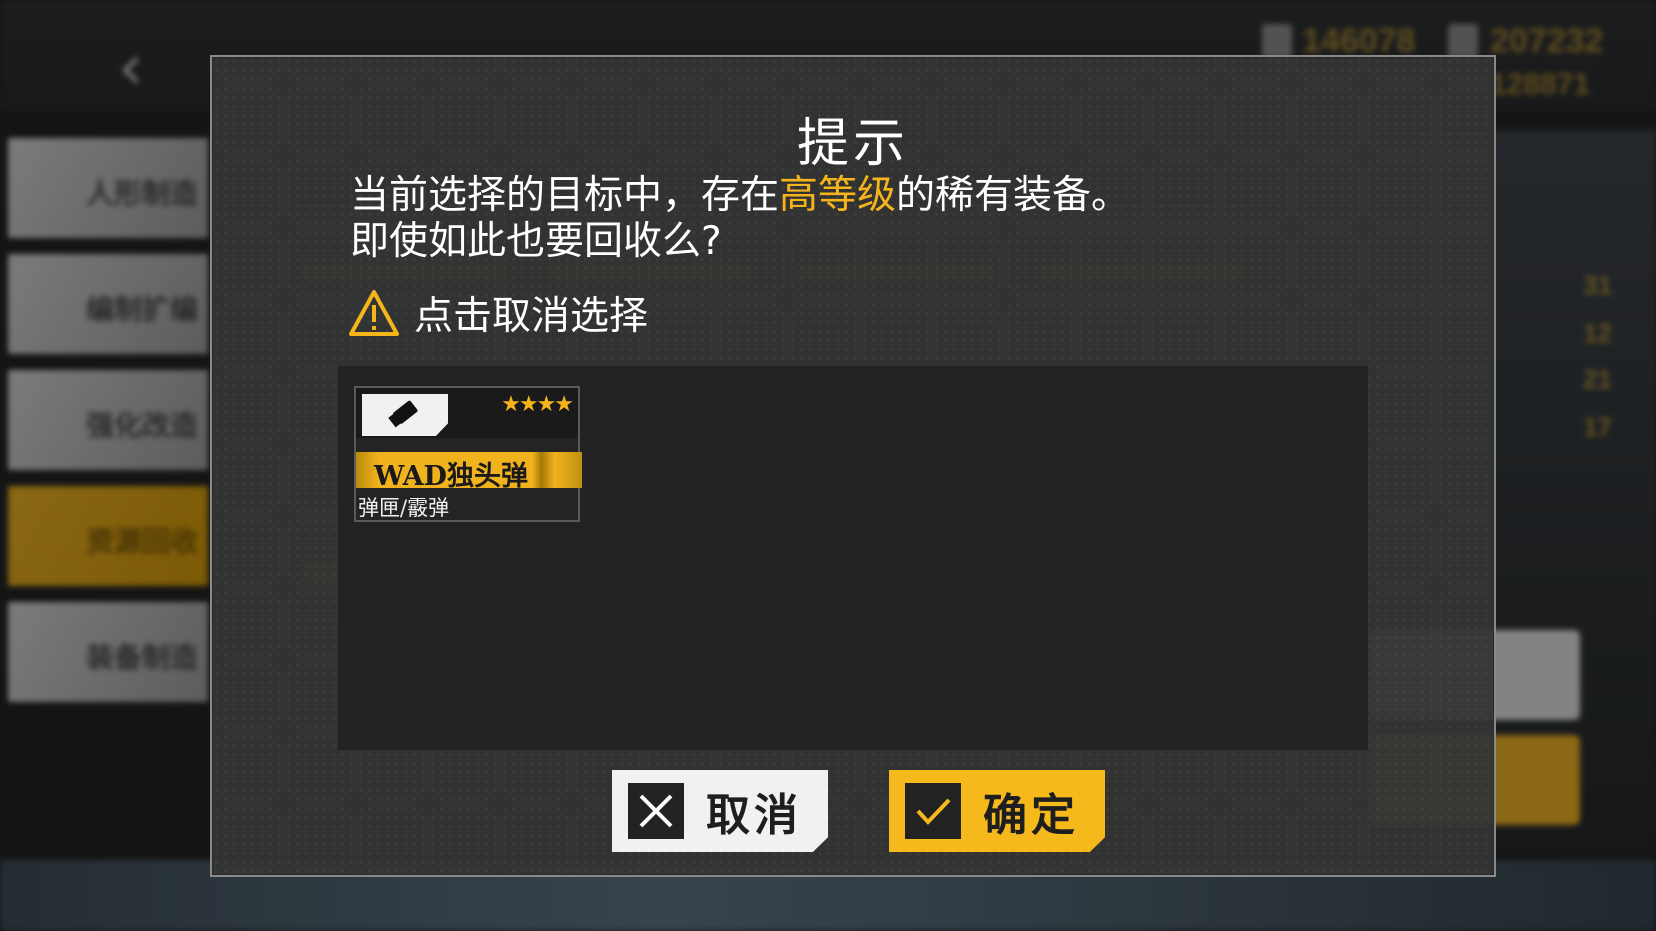 This screenshot has height=931, width=1656. Describe the element at coordinates (656, 811) in the screenshot. I see `close-icon` at that location.